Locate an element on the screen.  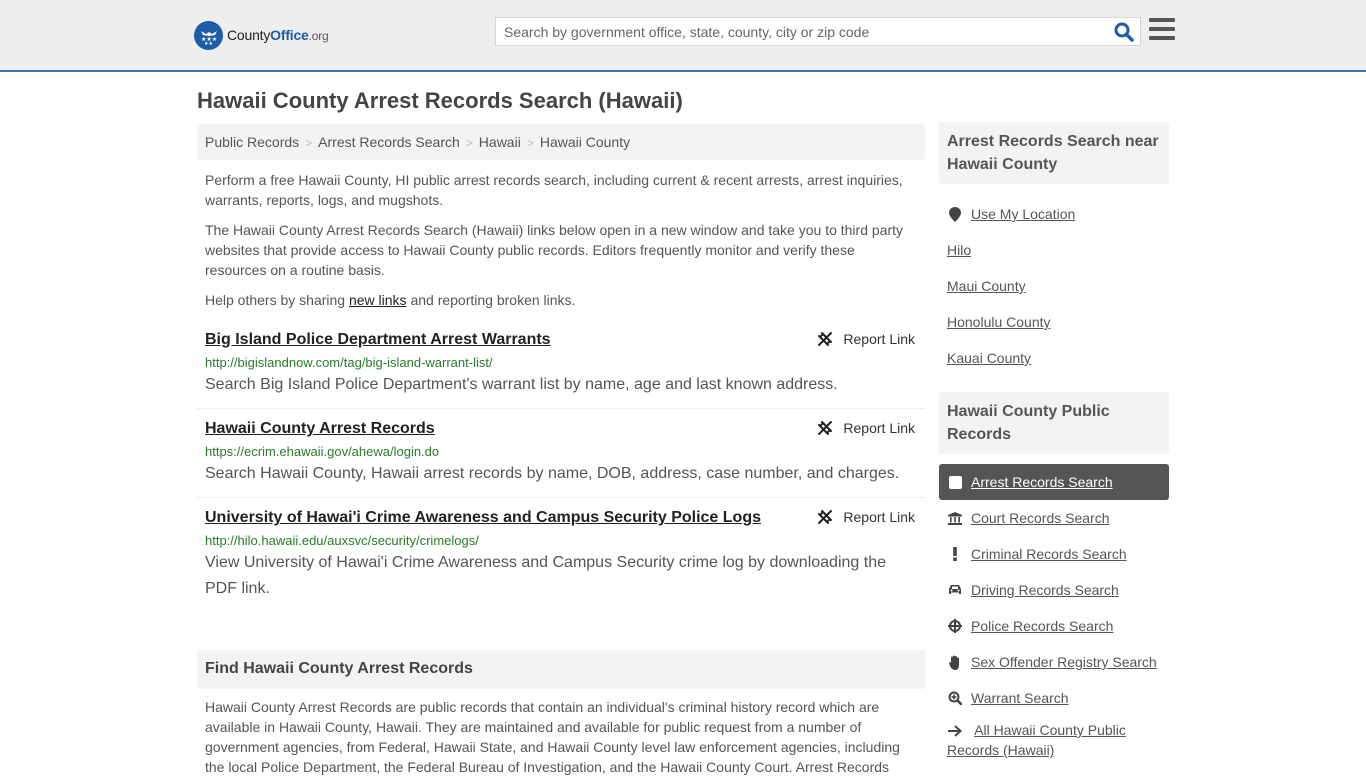
records-item-court: Court Records Search is located at coordinates (1054, 518).